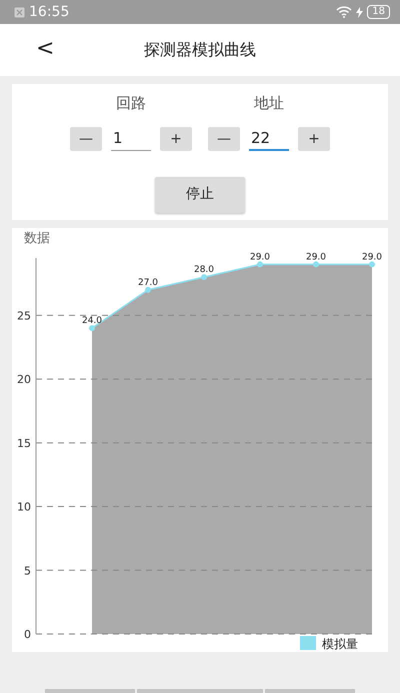  Describe the element at coordinates (269, 103) in the screenshot. I see `field-label: 地址` at that location.